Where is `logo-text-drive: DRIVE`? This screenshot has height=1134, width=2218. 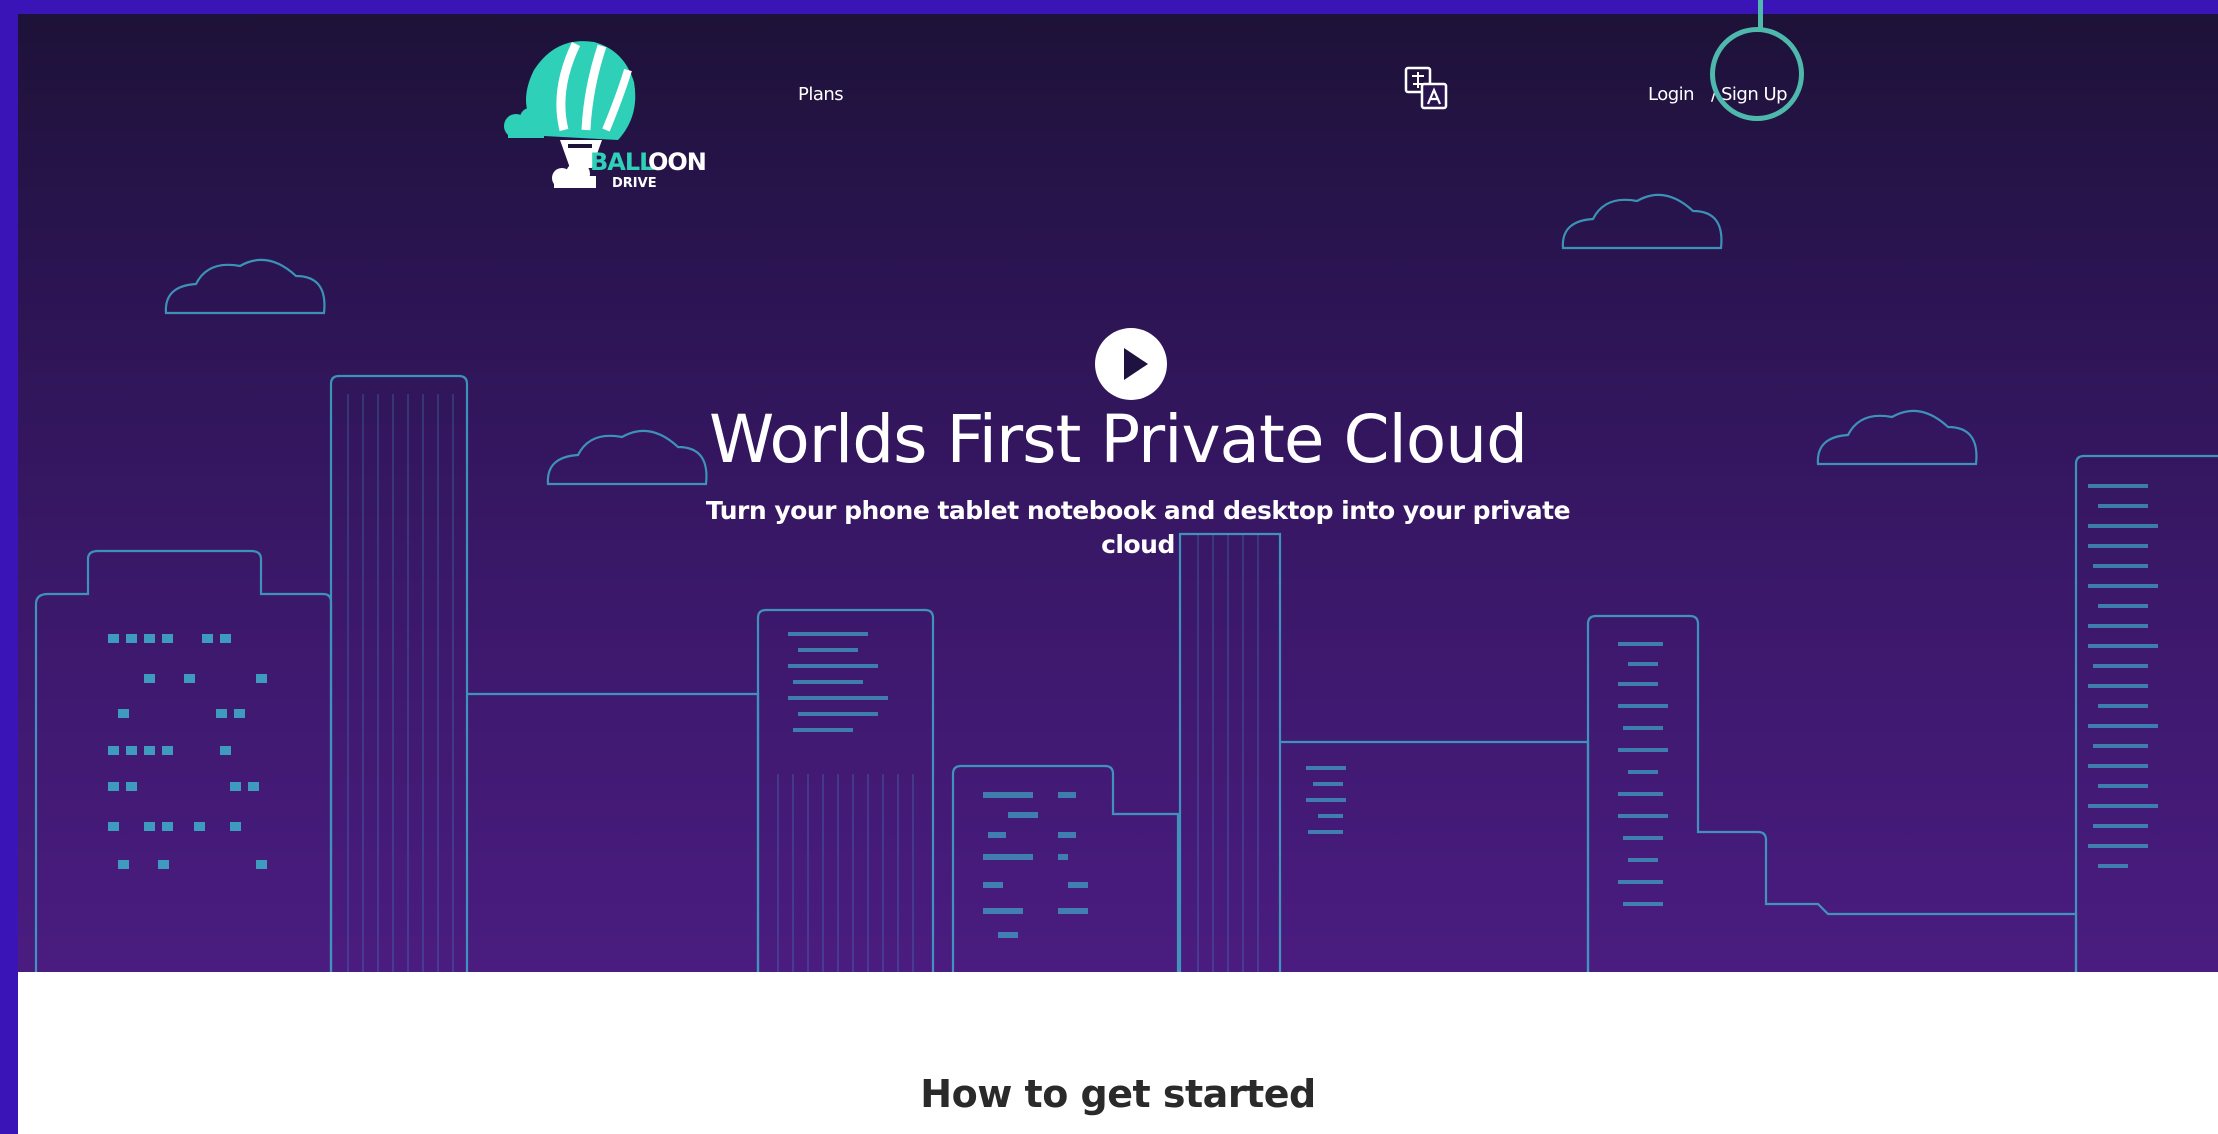
logo-text-drive: DRIVE is located at coordinates (634, 183).